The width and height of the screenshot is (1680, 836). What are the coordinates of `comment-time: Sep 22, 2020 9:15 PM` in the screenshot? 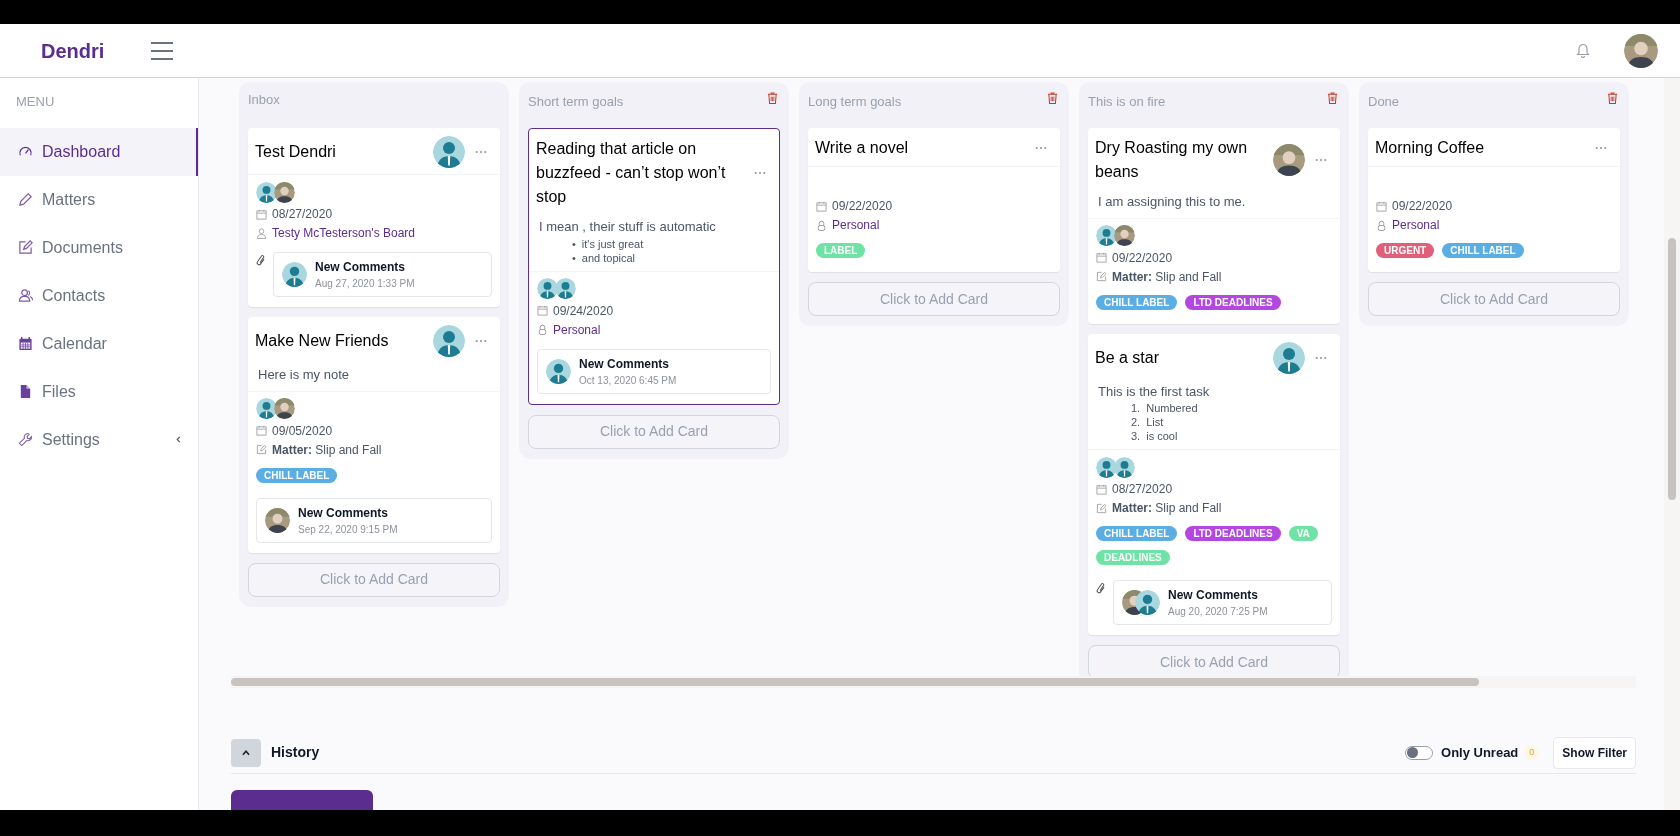 It's located at (348, 529).